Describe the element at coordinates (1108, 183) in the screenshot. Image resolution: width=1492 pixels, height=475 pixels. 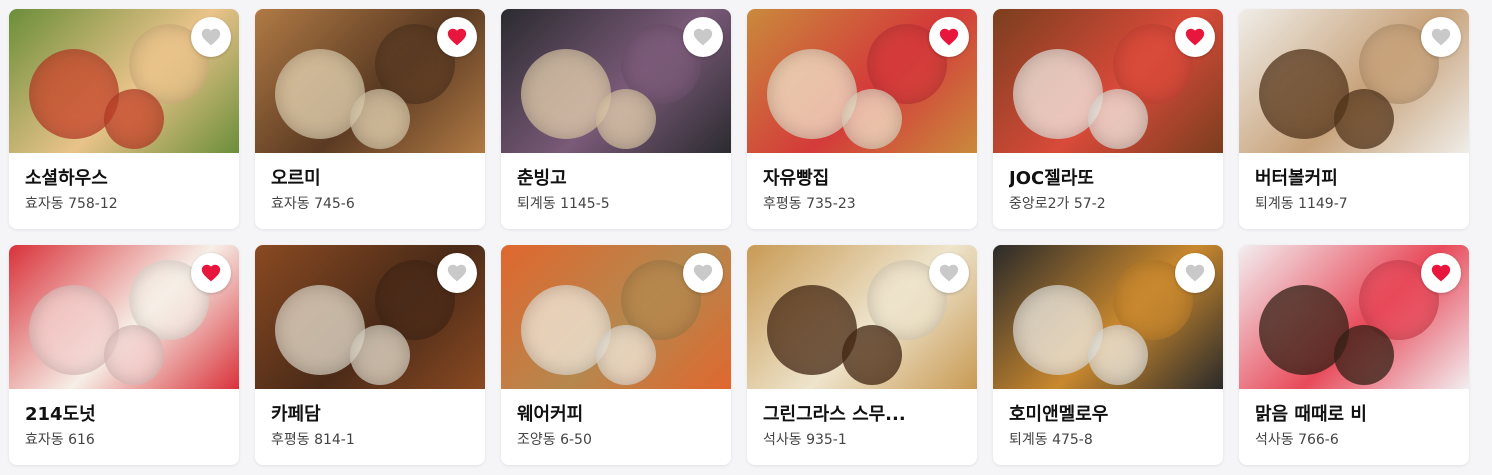
I see `card-info: JOC젤라또중앙로2가 57-2` at that location.